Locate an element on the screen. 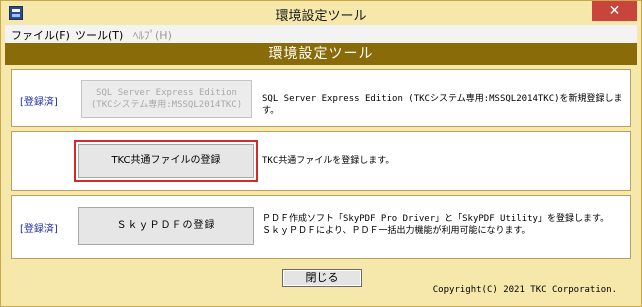 This screenshot has height=307, width=642. button-label: ＳｋｙＰＤＦの登録 is located at coordinates (166, 225).